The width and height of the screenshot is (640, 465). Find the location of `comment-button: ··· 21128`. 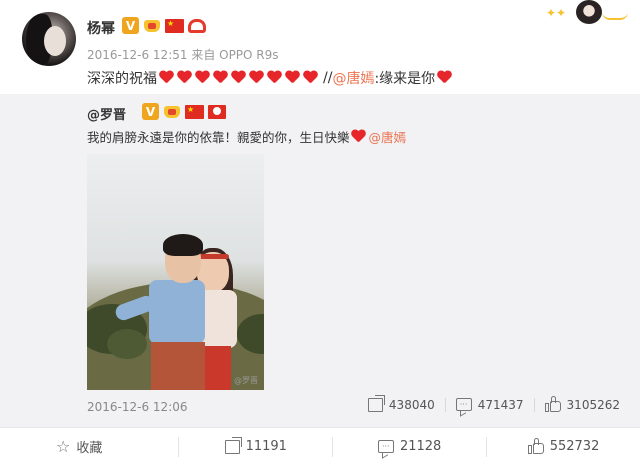

comment-button: ··· 21128 is located at coordinates (409, 446).